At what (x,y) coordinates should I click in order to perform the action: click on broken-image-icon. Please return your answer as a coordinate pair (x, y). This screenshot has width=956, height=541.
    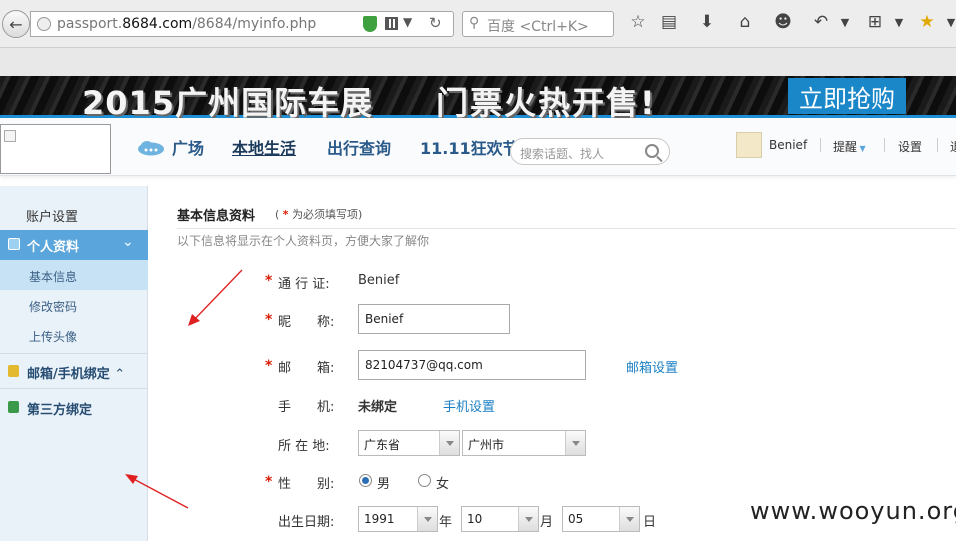
    Looking at the image, I should click on (10, 136).